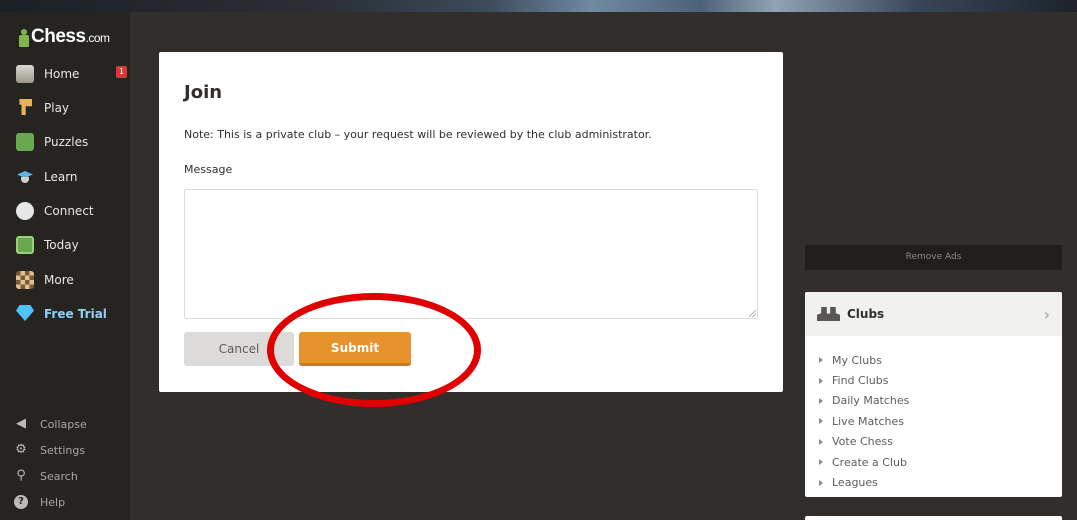 This screenshot has height=520, width=1077. Describe the element at coordinates (828, 314) in the screenshot. I see `users-icon` at that location.